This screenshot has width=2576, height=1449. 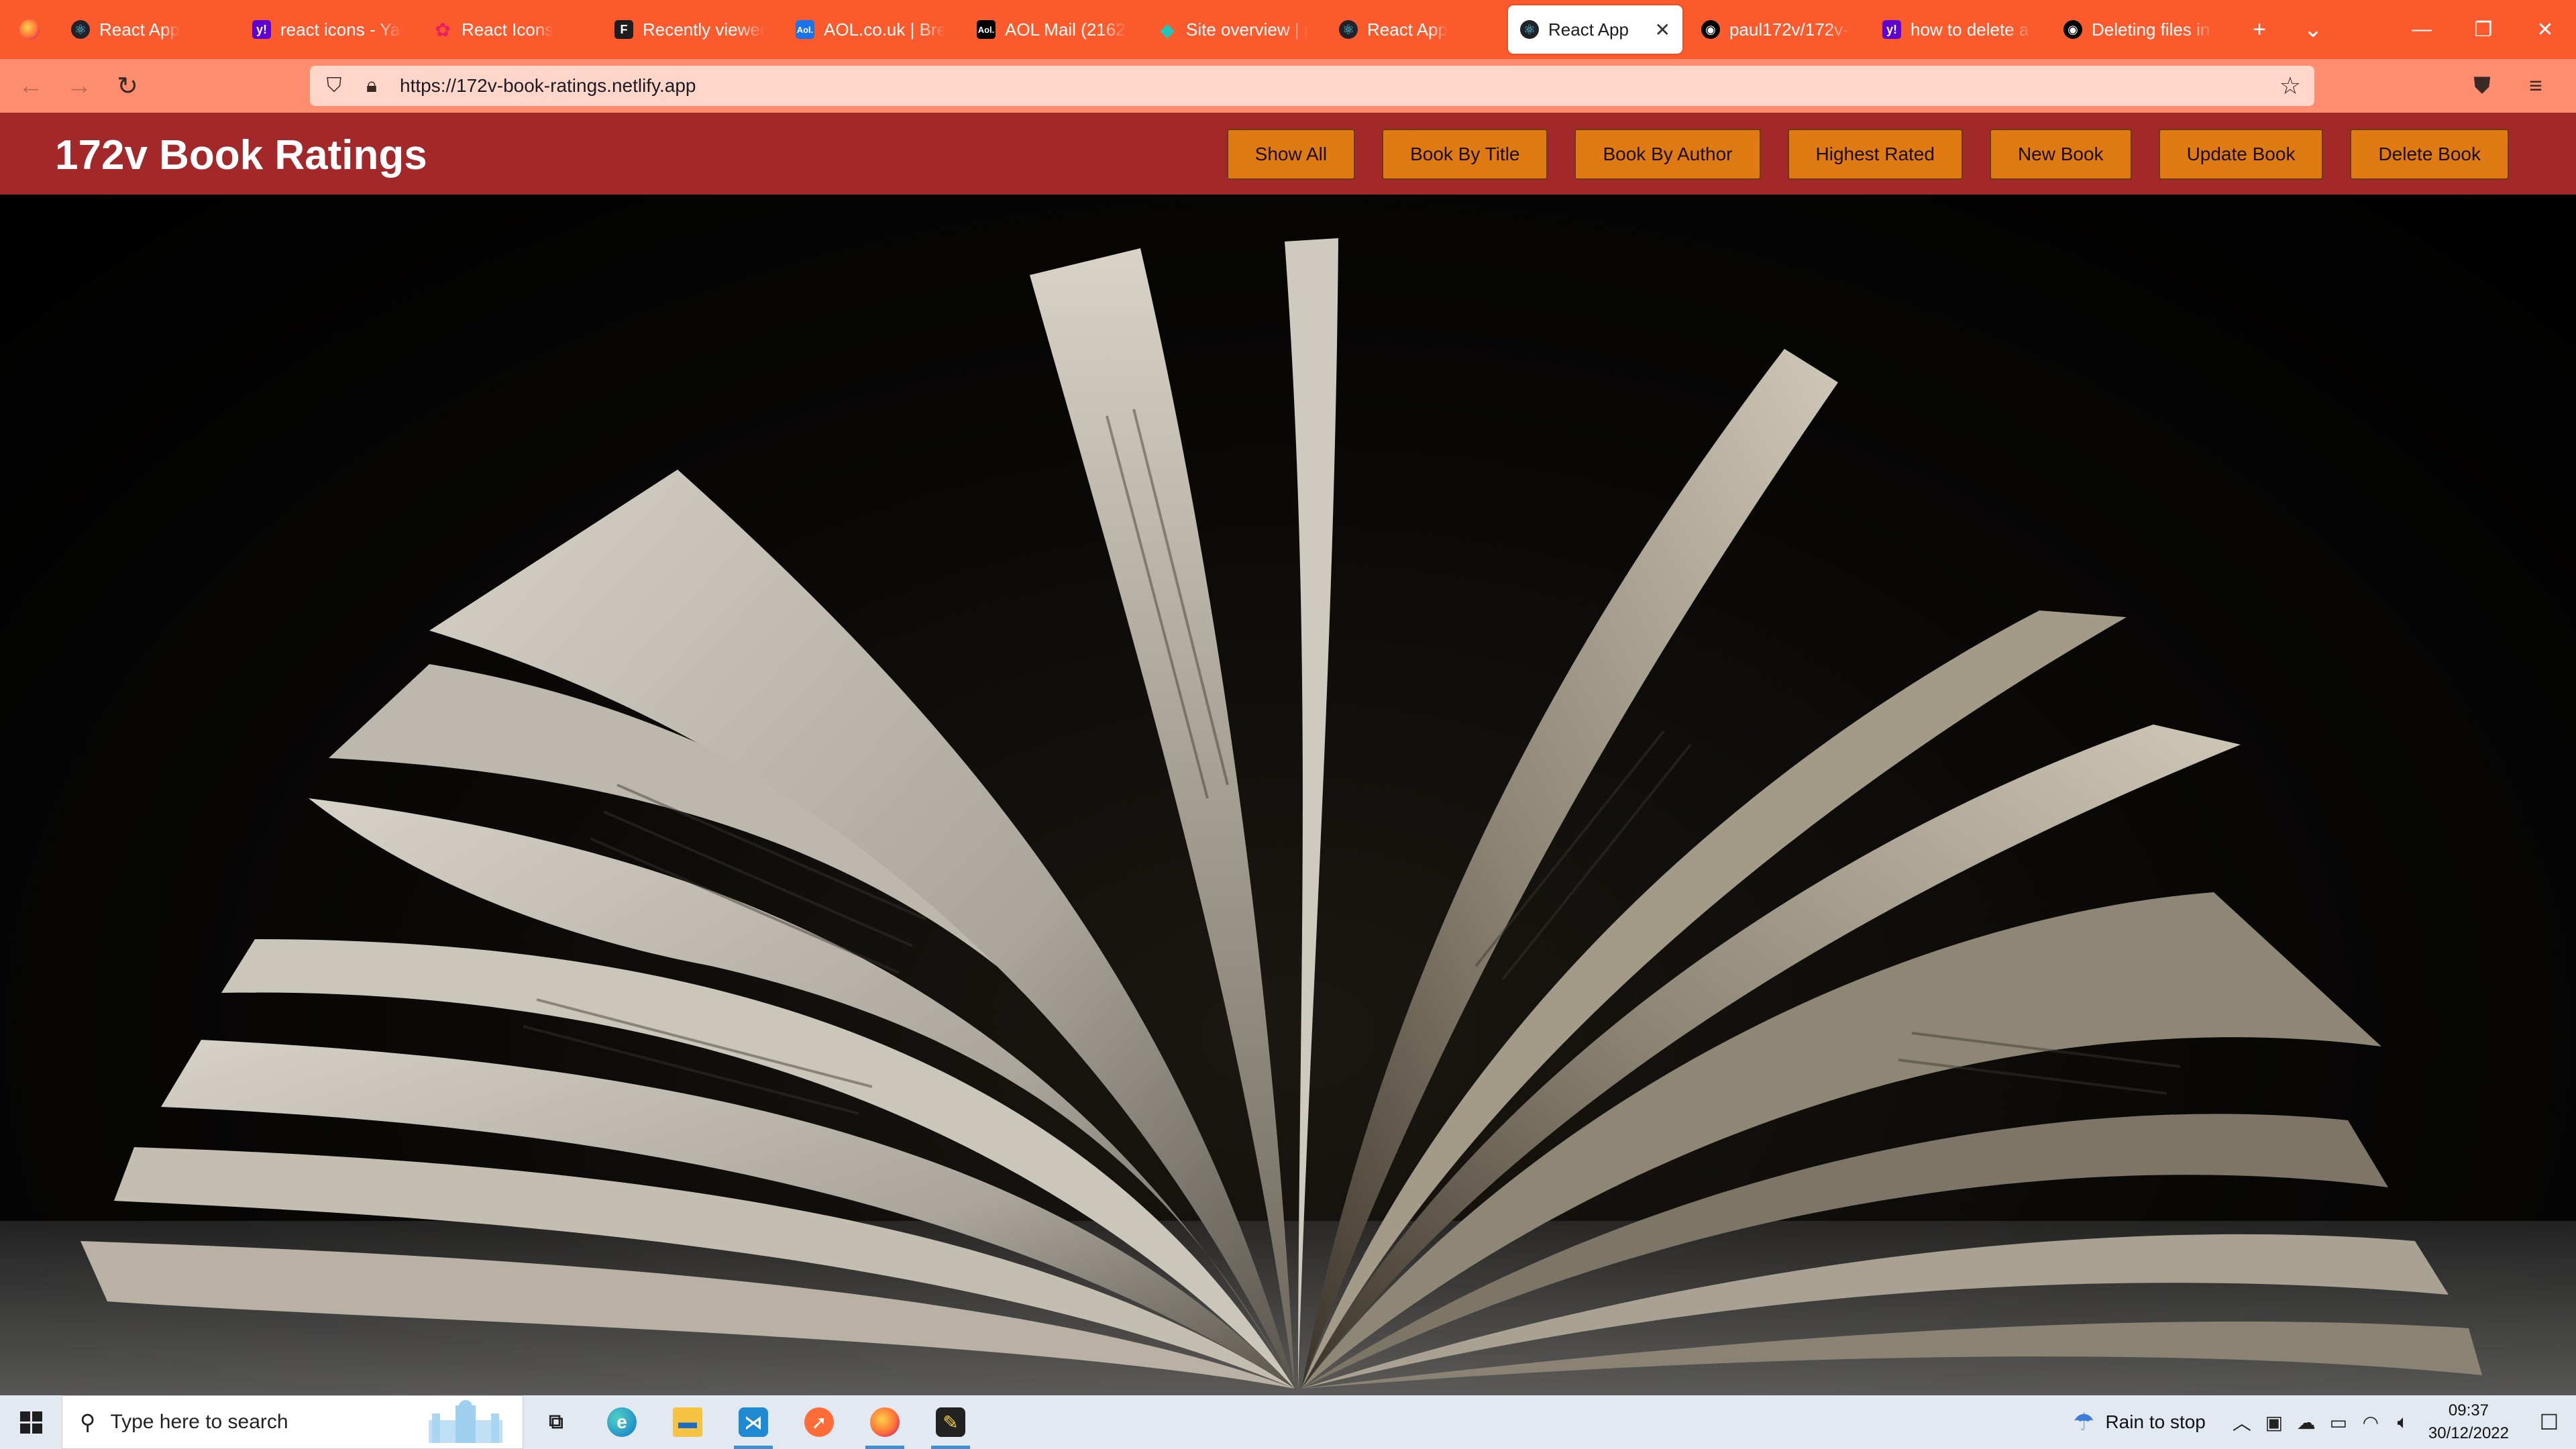 What do you see at coordinates (2482, 86) in the screenshot?
I see `pocket-icon: ⛊` at bounding box center [2482, 86].